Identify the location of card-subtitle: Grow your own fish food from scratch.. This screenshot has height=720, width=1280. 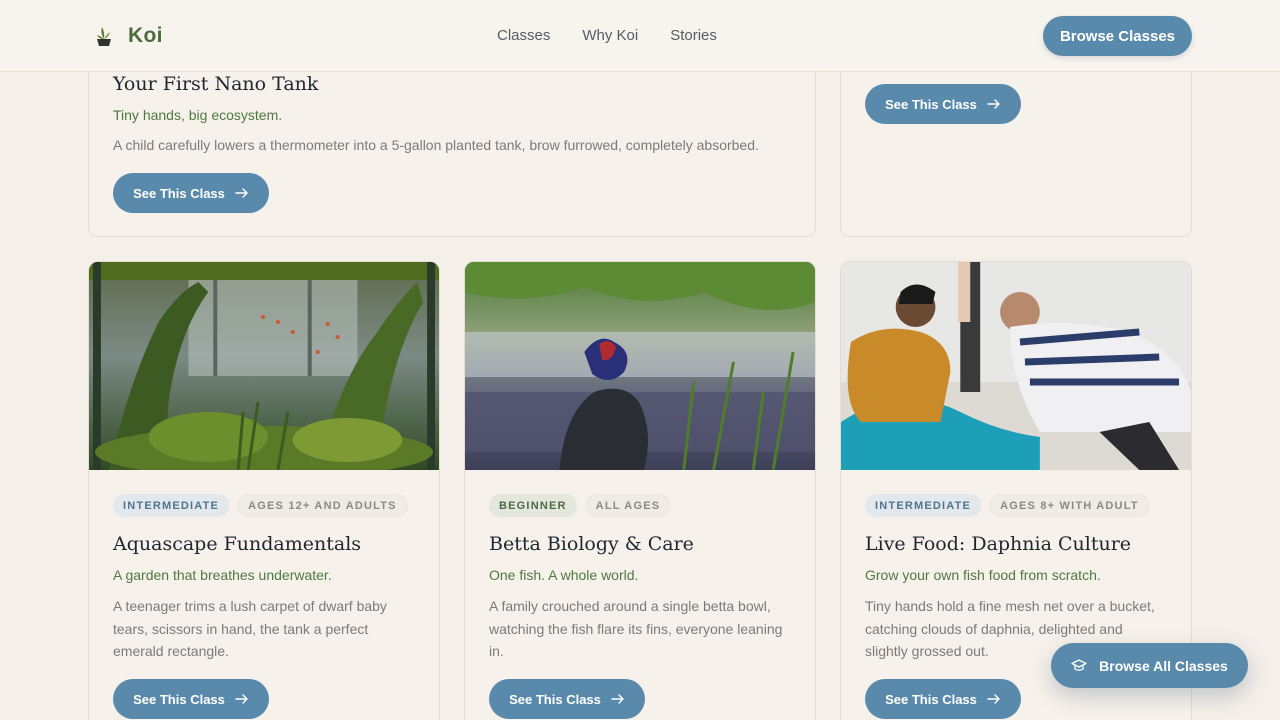
(983, 575).